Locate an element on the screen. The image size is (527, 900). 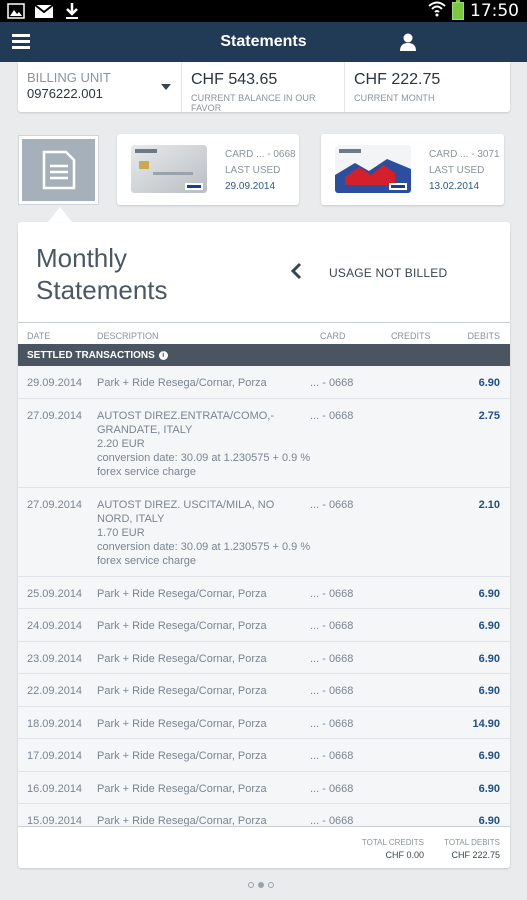
tx-date: 17.09.2014 is located at coordinates (55, 756).